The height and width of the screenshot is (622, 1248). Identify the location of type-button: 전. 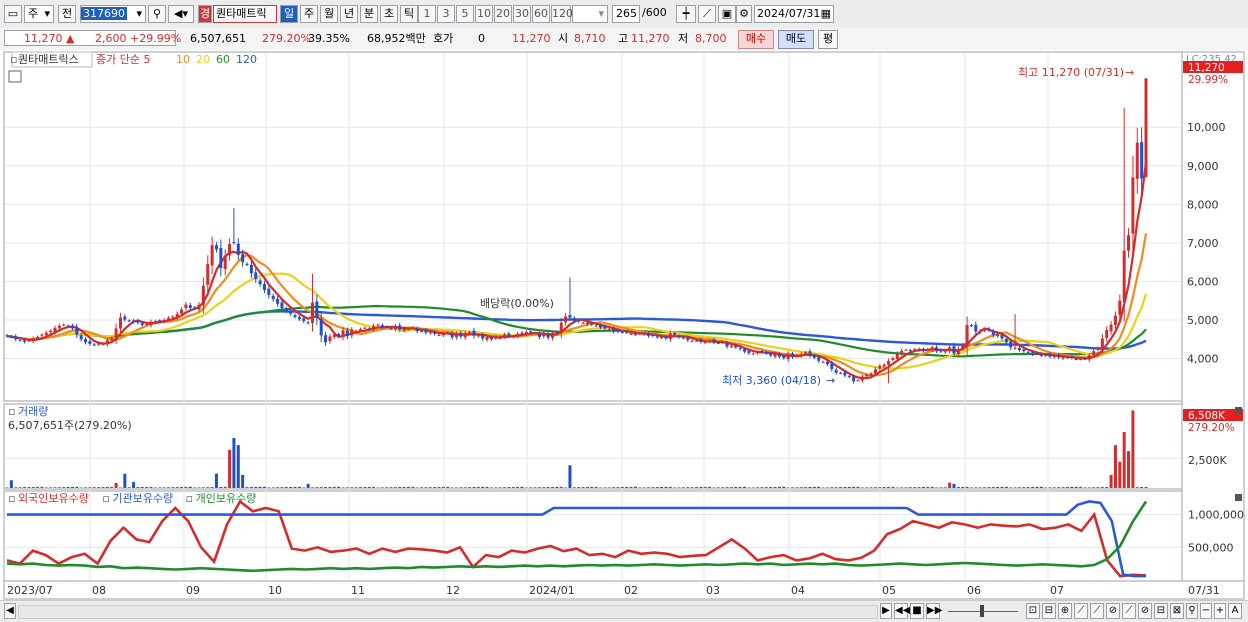
(67, 14).